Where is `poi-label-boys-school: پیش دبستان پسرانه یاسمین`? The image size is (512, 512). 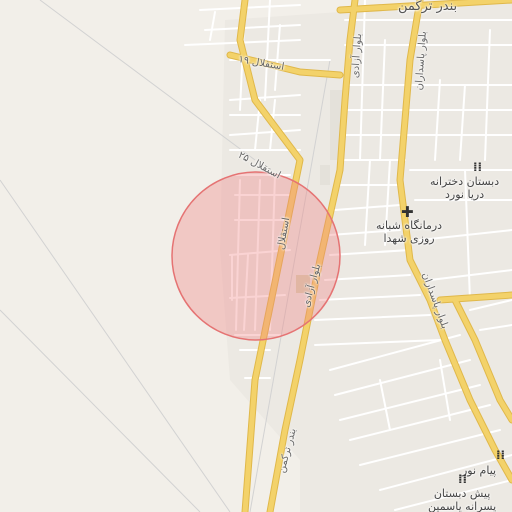
poi-label-boys-school: پیش دبستان پسرانه یاسمین is located at coordinates (462, 499).